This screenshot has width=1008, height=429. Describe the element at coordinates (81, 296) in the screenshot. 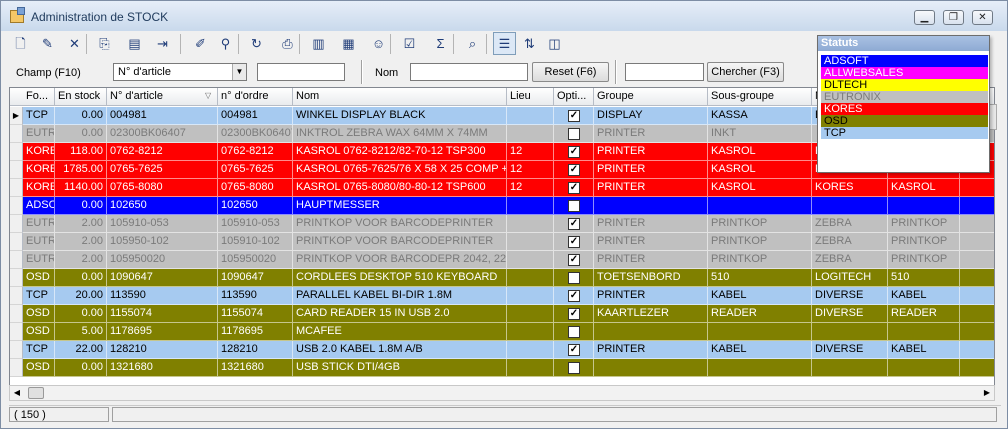

I see `table-cell: 20.00` at that location.